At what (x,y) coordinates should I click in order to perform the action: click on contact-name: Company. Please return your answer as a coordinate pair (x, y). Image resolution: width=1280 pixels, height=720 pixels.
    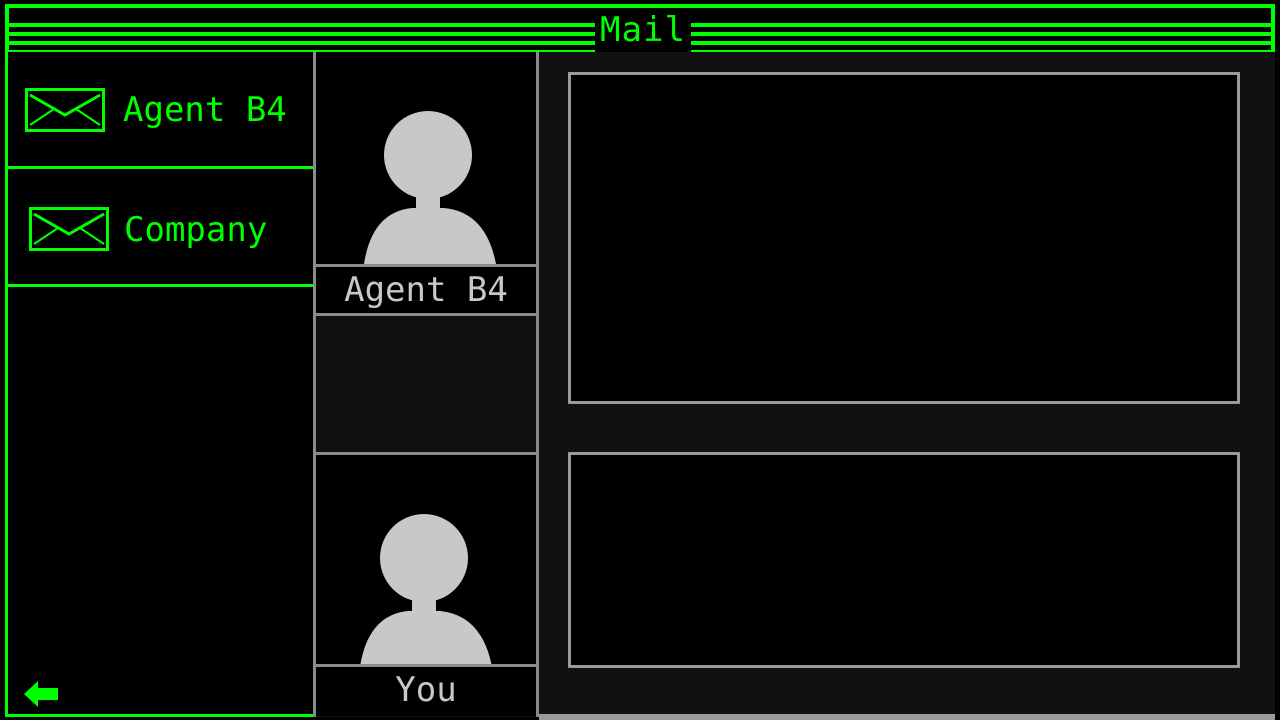
    Looking at the image, I should click on (196, 230).